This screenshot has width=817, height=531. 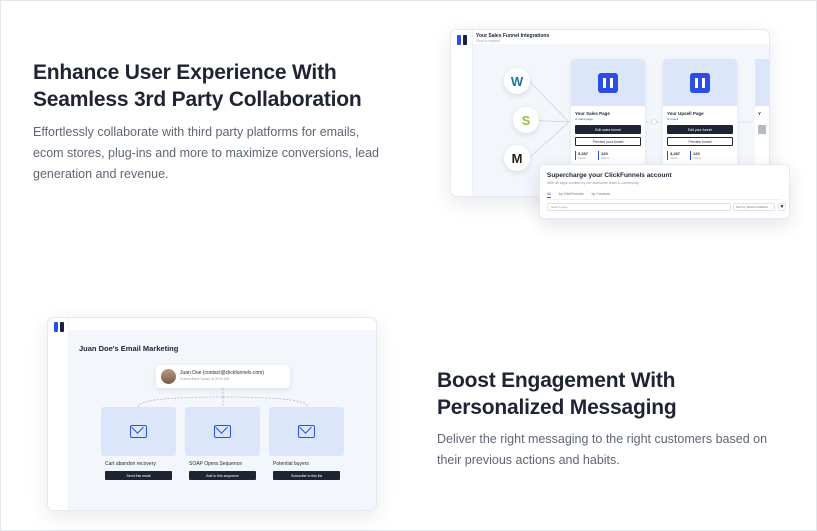 I want to click on list-card-thumbnail, so click(x=306, y=431).